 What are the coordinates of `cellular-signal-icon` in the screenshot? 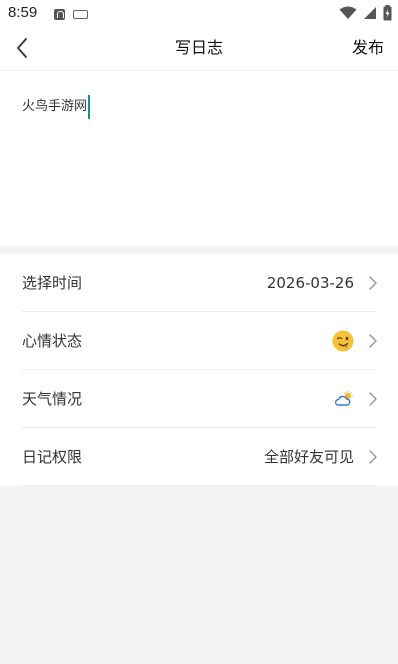 It's located at (370, 13).